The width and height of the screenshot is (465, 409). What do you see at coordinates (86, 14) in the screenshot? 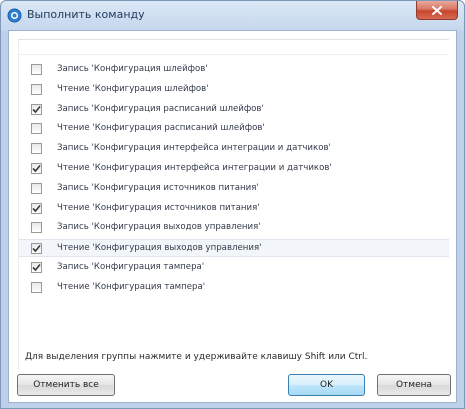
I see `window-title: Выполнить команду` at bounding box center [86, 14].